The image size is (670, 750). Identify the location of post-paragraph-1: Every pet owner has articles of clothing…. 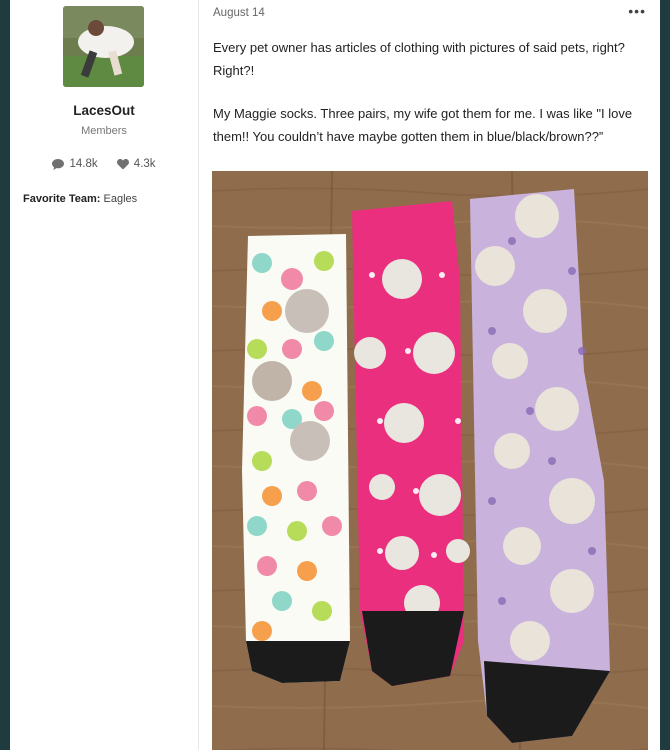
(419, 59).